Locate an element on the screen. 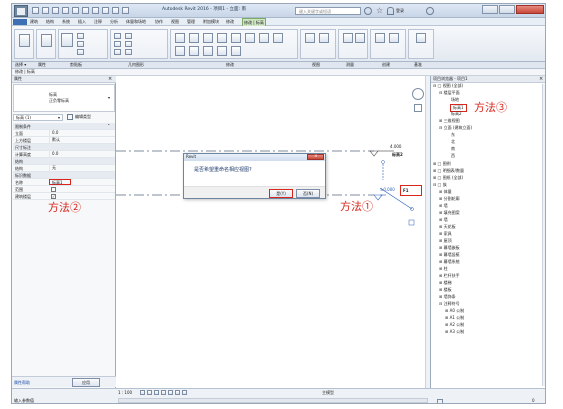 This screenshot has width=563, height=409. wall-joins-icon is located at coordinates (128, 36).